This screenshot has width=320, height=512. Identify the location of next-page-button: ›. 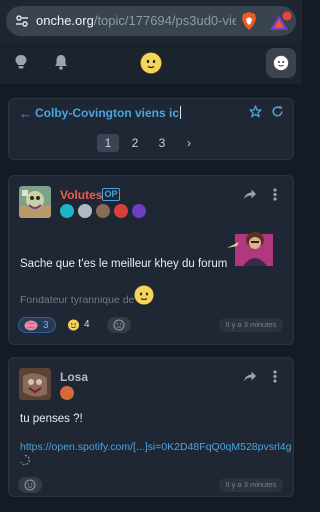
(189, 143).